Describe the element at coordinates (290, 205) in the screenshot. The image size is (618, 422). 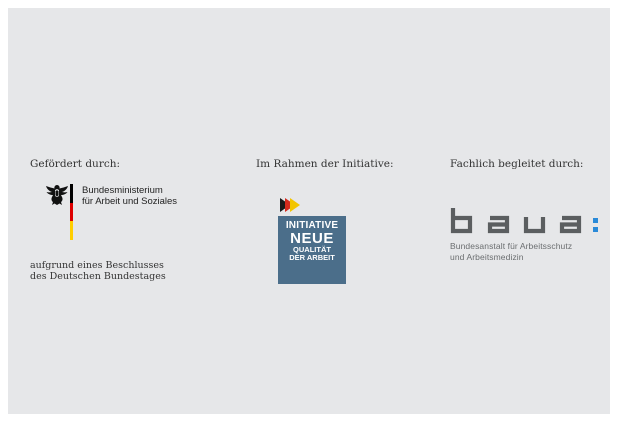
I see `inqa-arrows-icon` at that location.